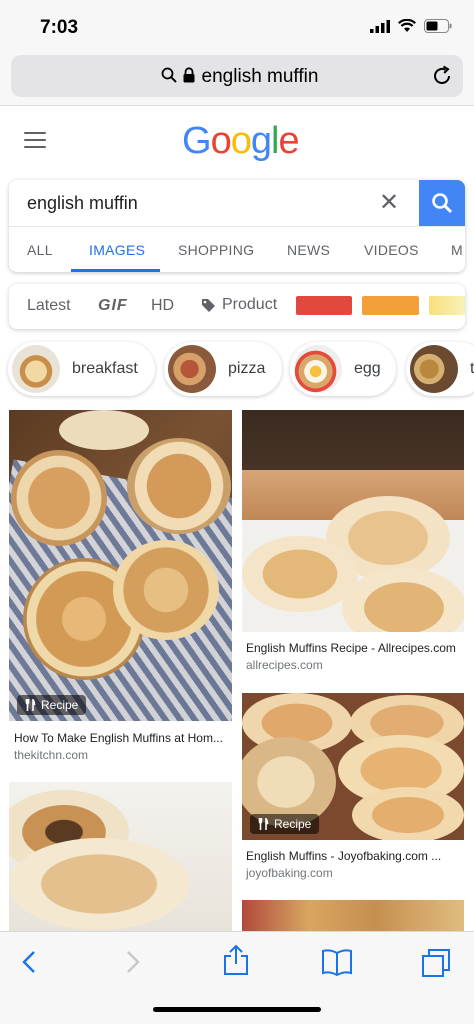 This screenshot has width=474, height=1024. Describe the element at coordinates (353, 766) in the screenshot. I see `result-image-3: Recipe` at that location.